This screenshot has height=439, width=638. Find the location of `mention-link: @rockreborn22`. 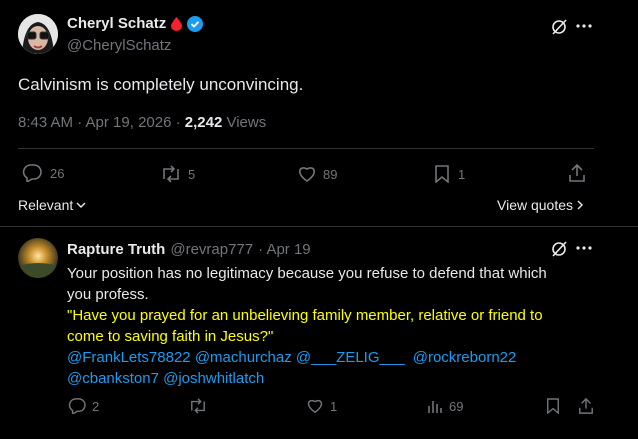

mention-link: @rockreborn22 is located at coordinates (465, 357).